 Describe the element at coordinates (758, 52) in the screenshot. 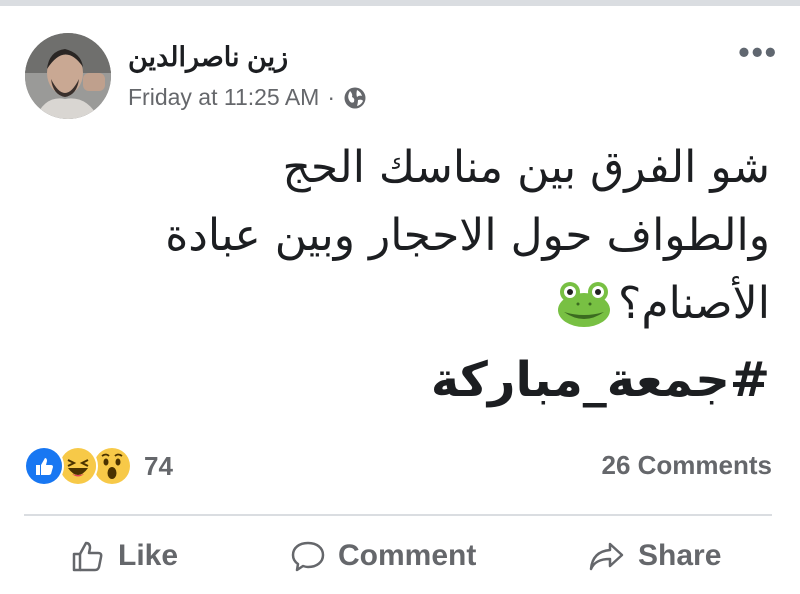

I see `more-options-icon: •••` at that location.